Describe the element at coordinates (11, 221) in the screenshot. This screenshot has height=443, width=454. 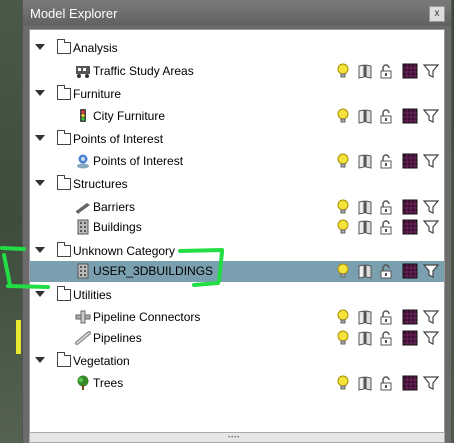
I see `background-left` at that location.